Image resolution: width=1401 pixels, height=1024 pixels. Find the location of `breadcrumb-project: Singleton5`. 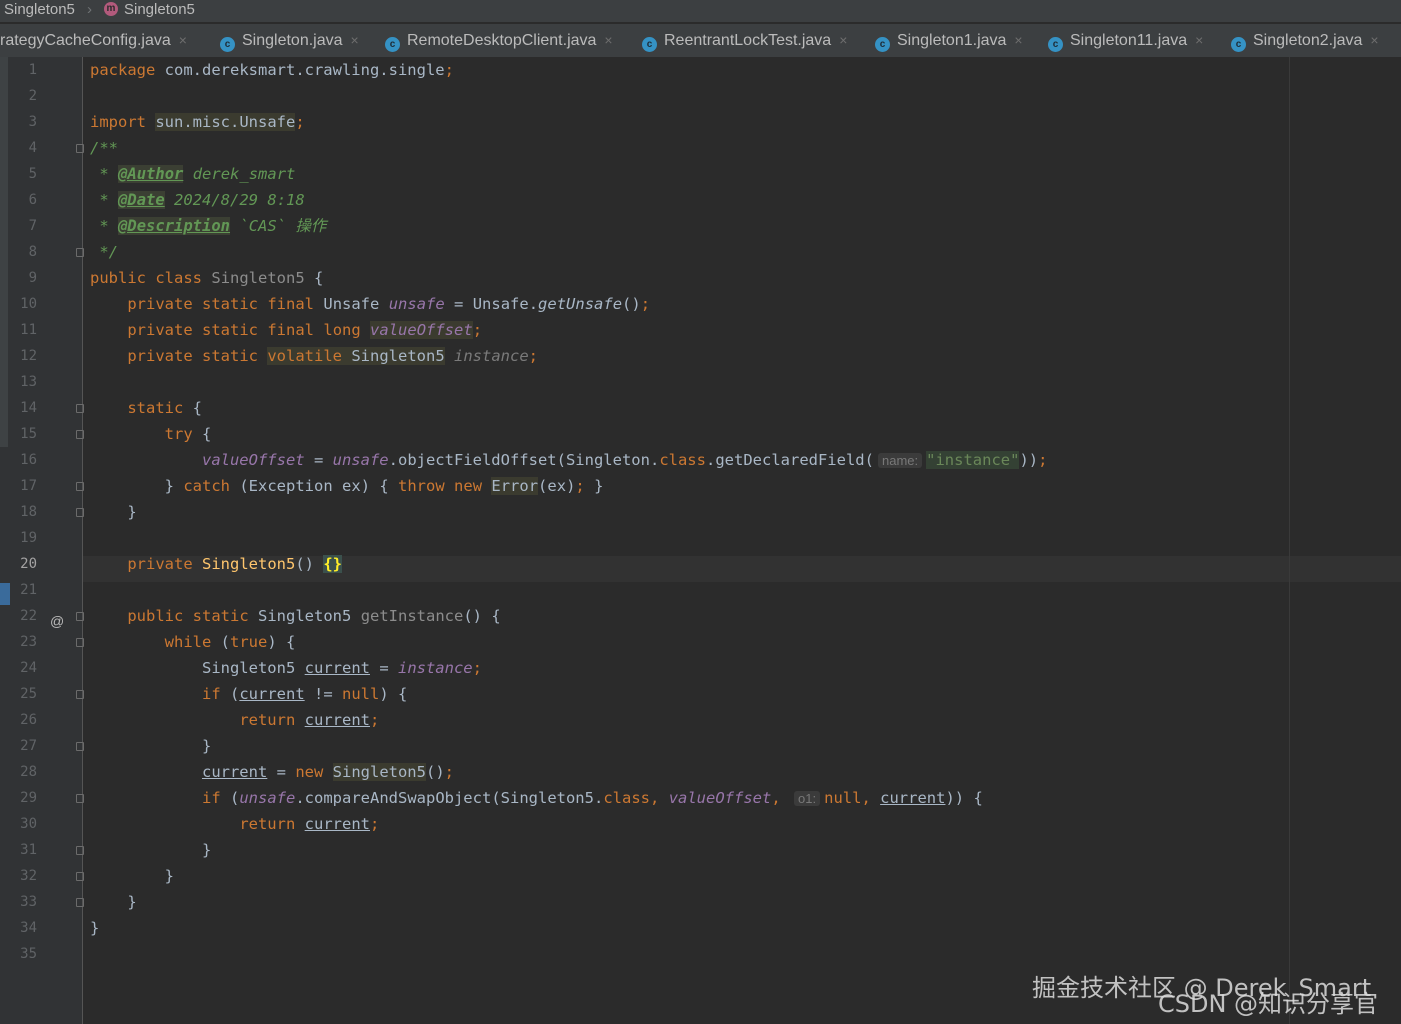

breadcrumb-project: Singleton5 is located at coordinates (39, 10).